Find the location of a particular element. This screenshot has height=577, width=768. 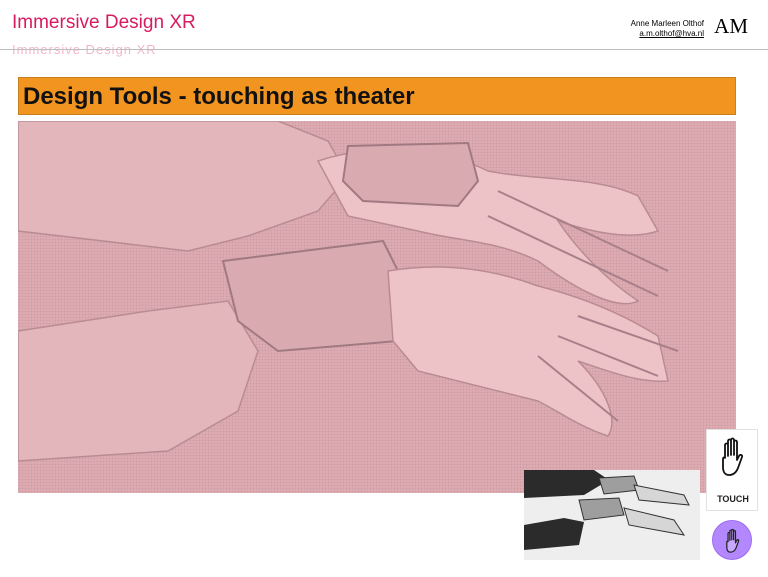

touch-button is located at coordinates (732, 540).